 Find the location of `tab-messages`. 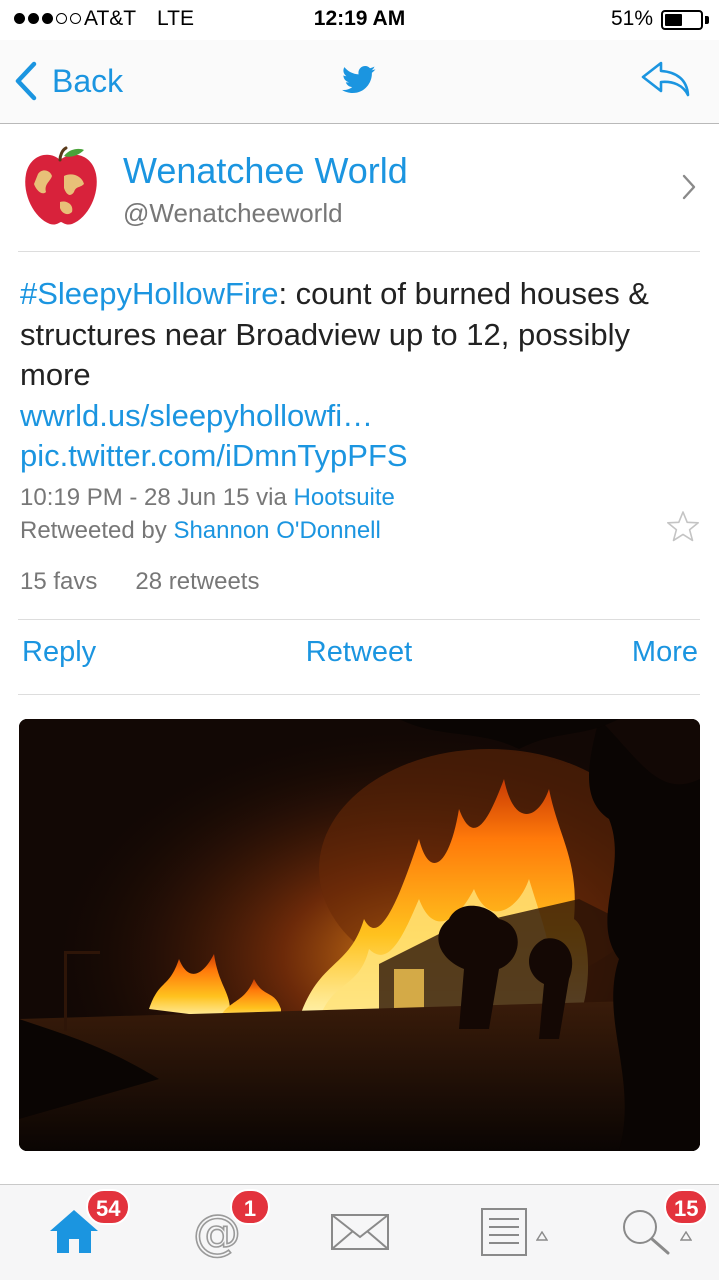

tab-messages is located at coordinates (360, 1232).